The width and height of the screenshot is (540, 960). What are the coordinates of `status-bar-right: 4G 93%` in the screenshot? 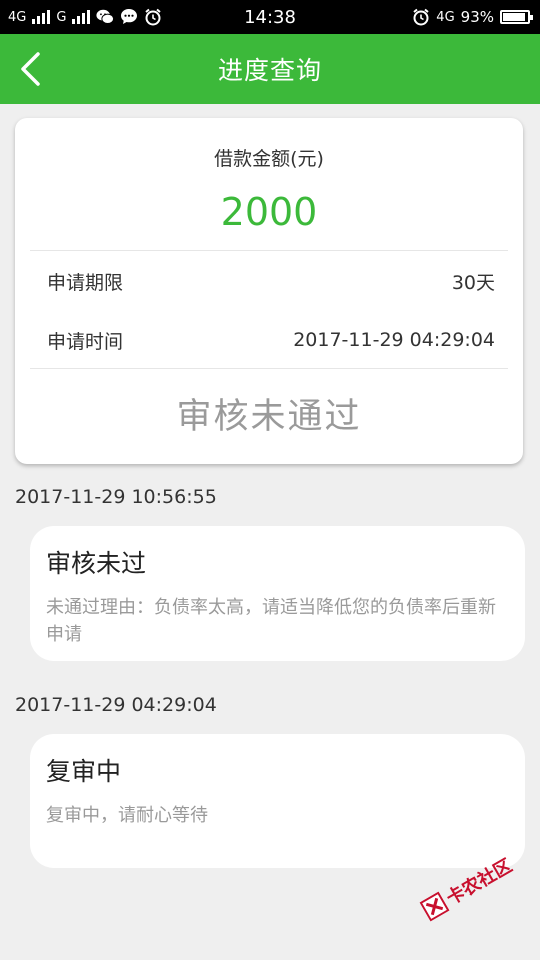 It's located at (472, 17).